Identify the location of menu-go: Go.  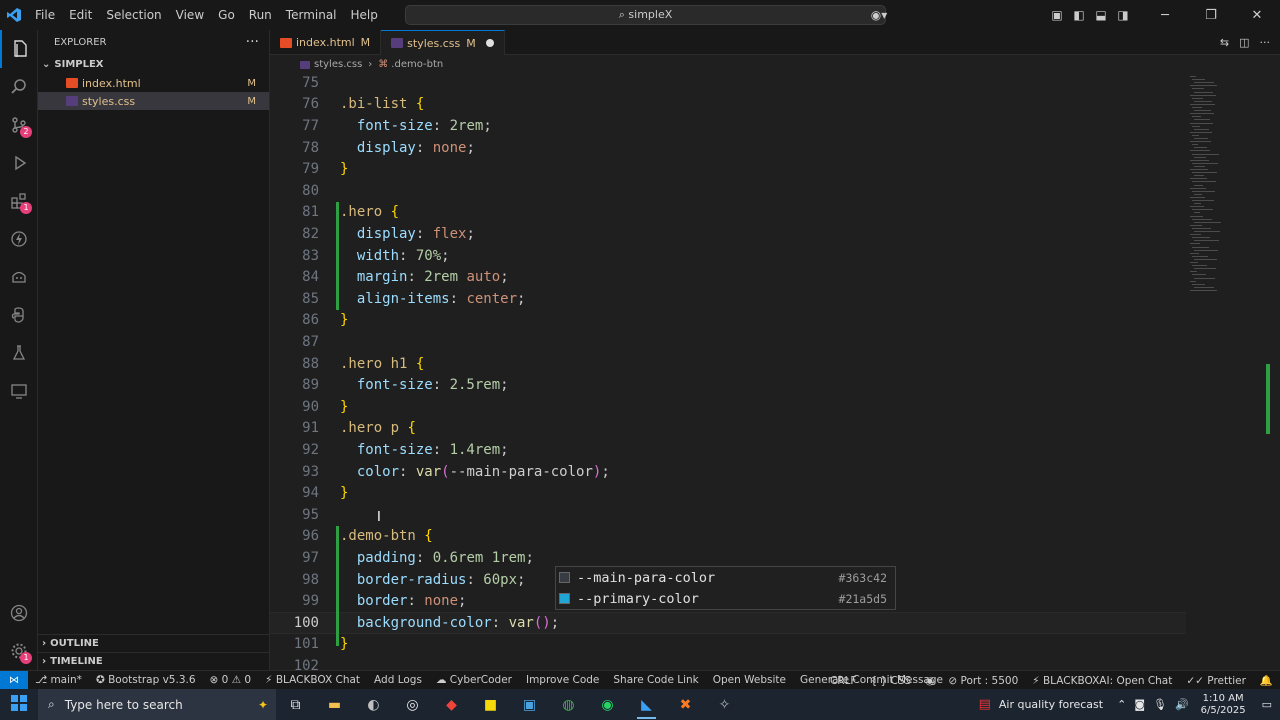
(226, 15).